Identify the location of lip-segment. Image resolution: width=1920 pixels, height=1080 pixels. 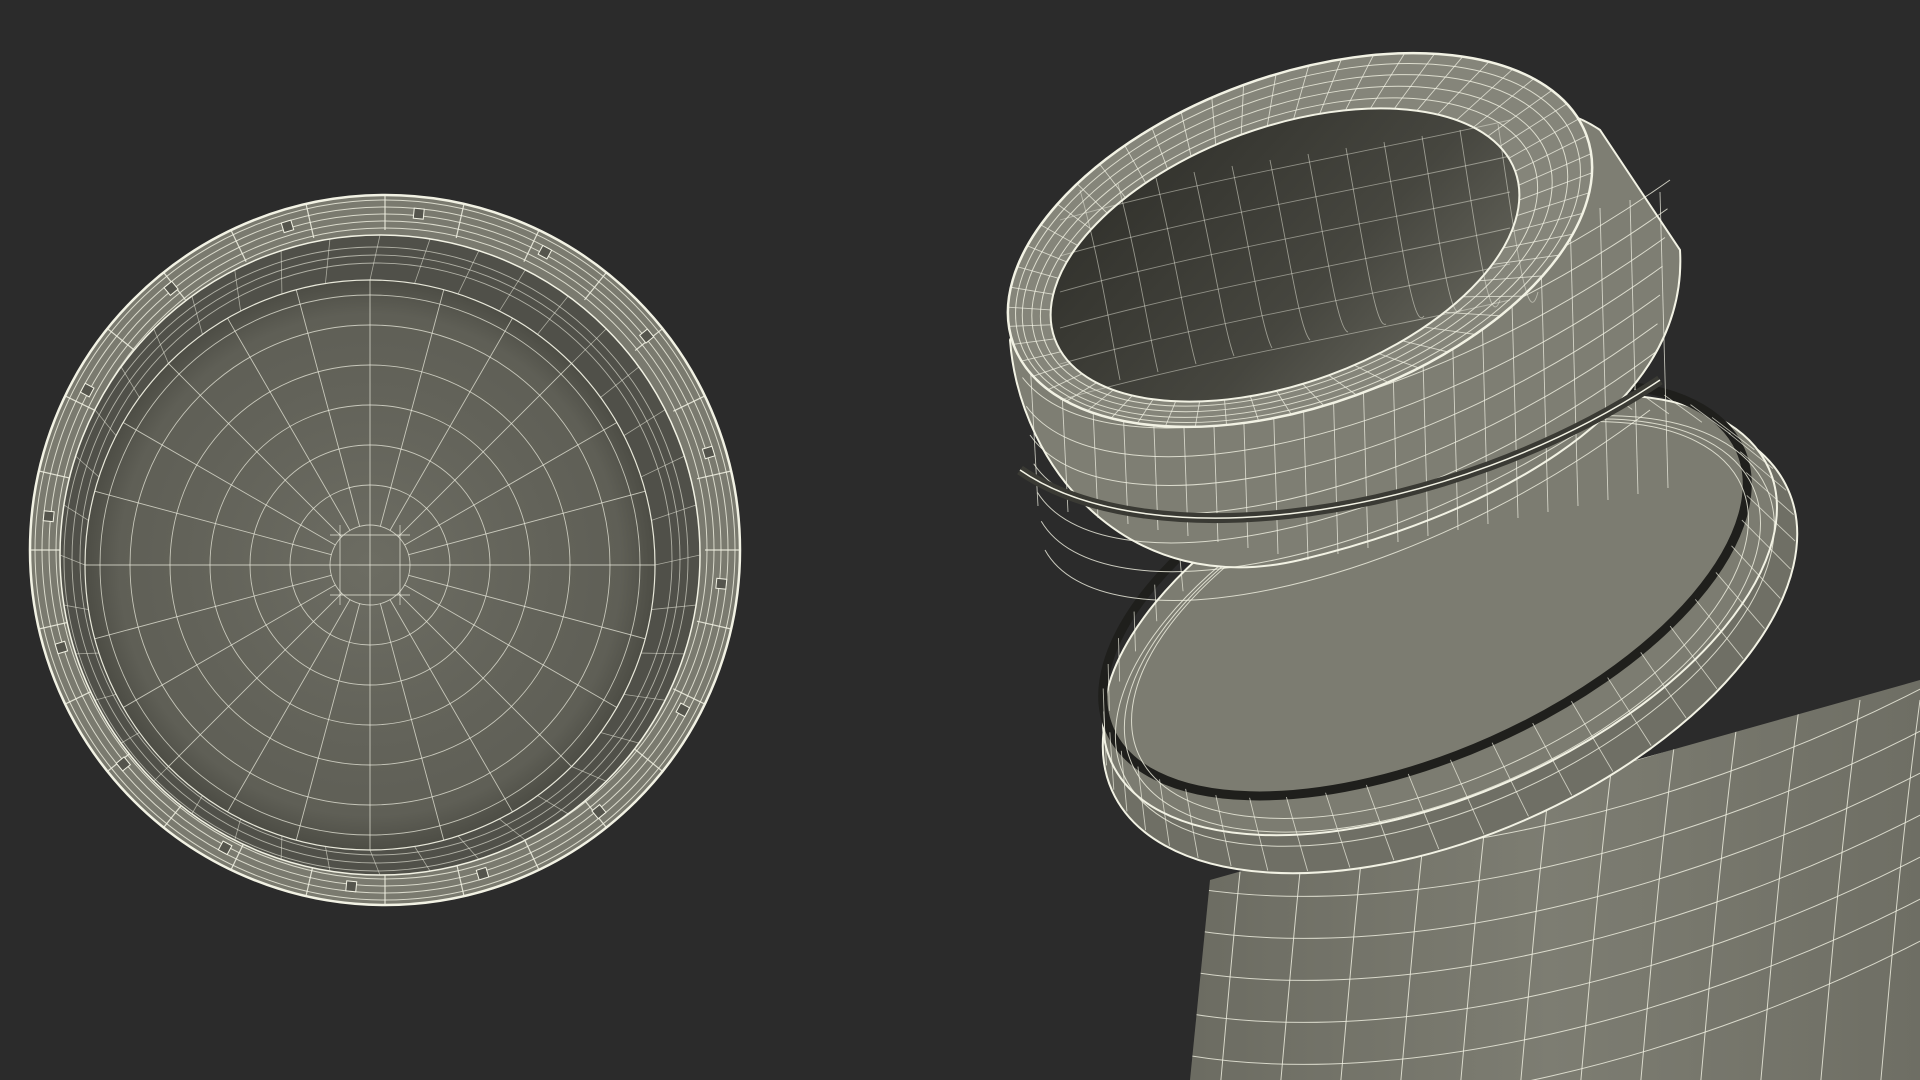
(1492, 296).